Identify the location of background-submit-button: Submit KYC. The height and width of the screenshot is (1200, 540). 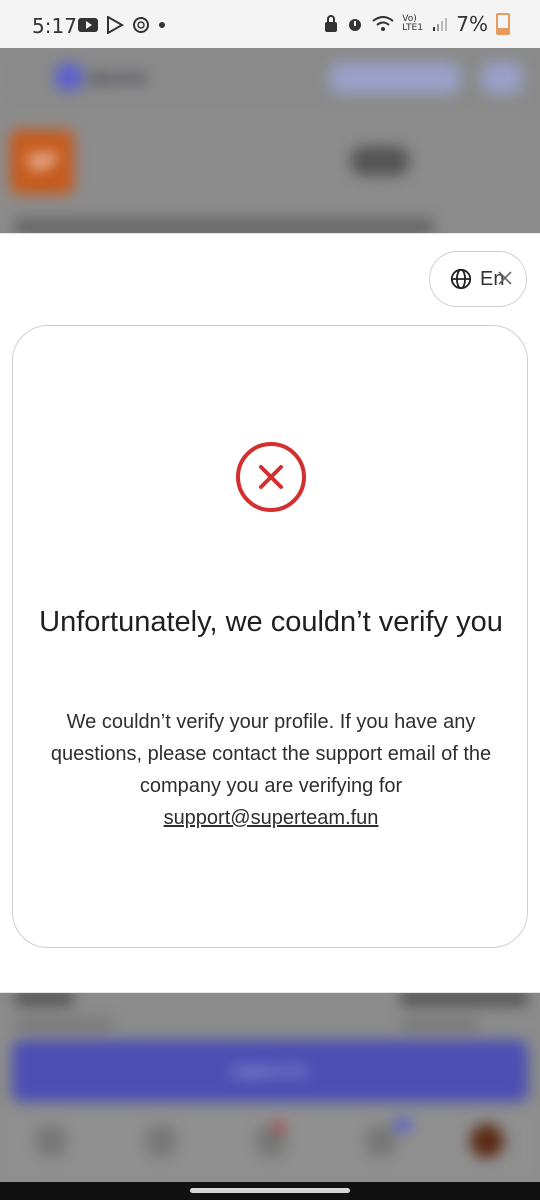
(270, 1071).